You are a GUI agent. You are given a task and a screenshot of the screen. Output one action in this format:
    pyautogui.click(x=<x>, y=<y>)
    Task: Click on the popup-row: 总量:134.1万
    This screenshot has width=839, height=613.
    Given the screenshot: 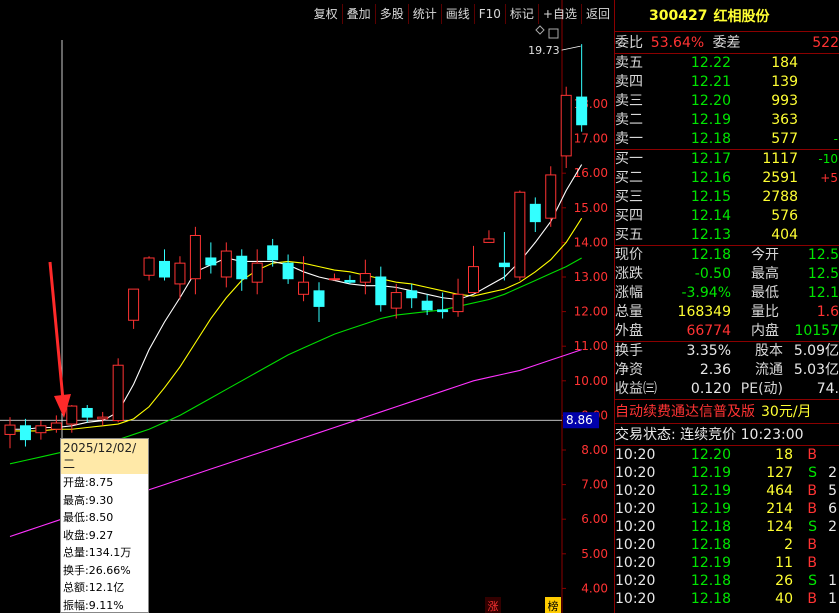 What is the action you would take?
    pyautogui.click(x=97, y=552)
    